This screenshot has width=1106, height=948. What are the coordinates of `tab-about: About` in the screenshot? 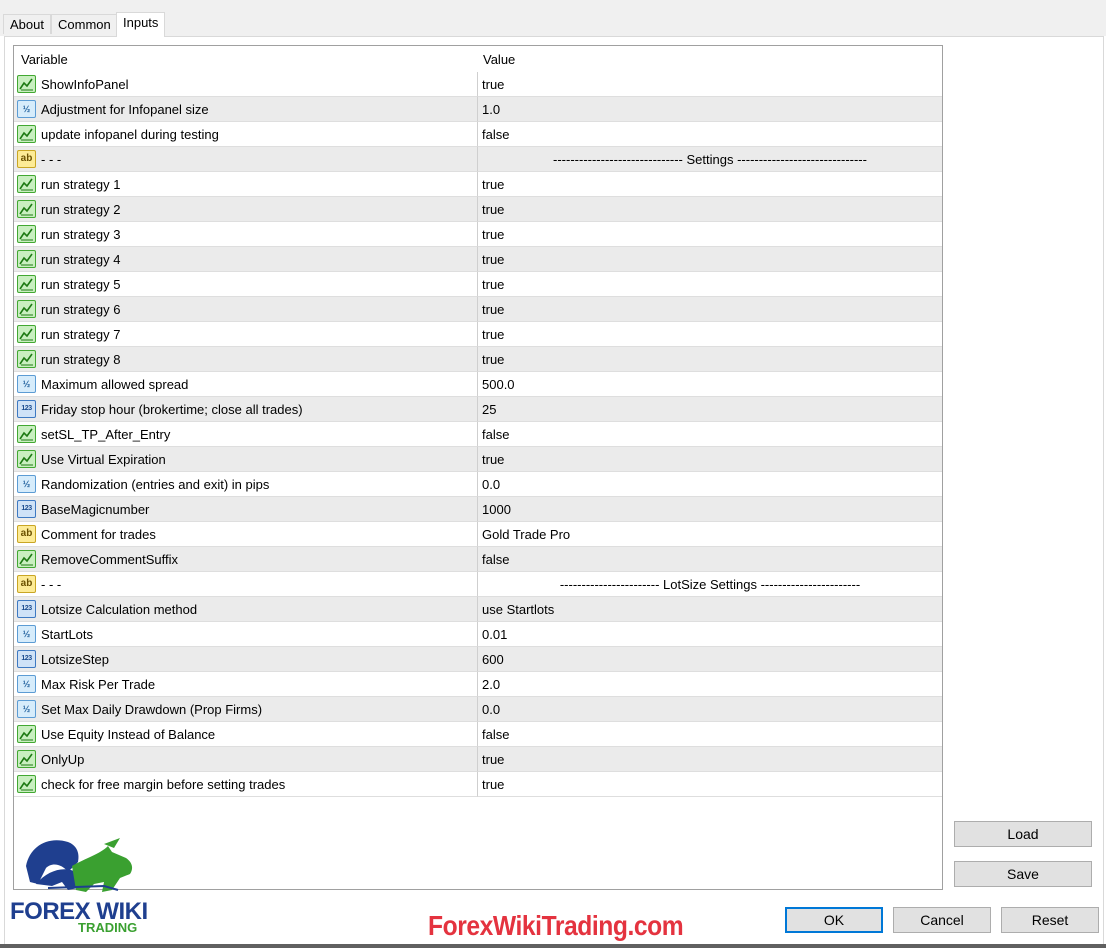 It's located at (27, 24).